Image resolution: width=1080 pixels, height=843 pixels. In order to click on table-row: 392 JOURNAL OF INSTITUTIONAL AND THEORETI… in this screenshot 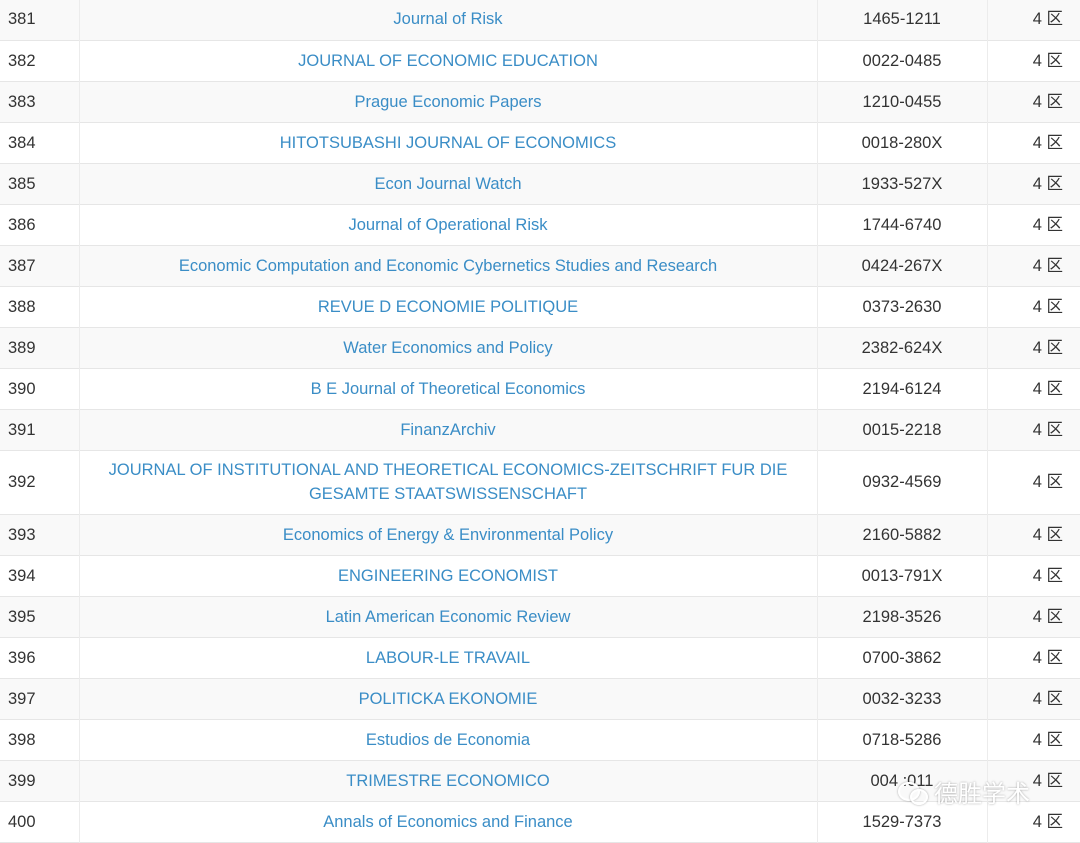, I will do `click(540, 482)`.